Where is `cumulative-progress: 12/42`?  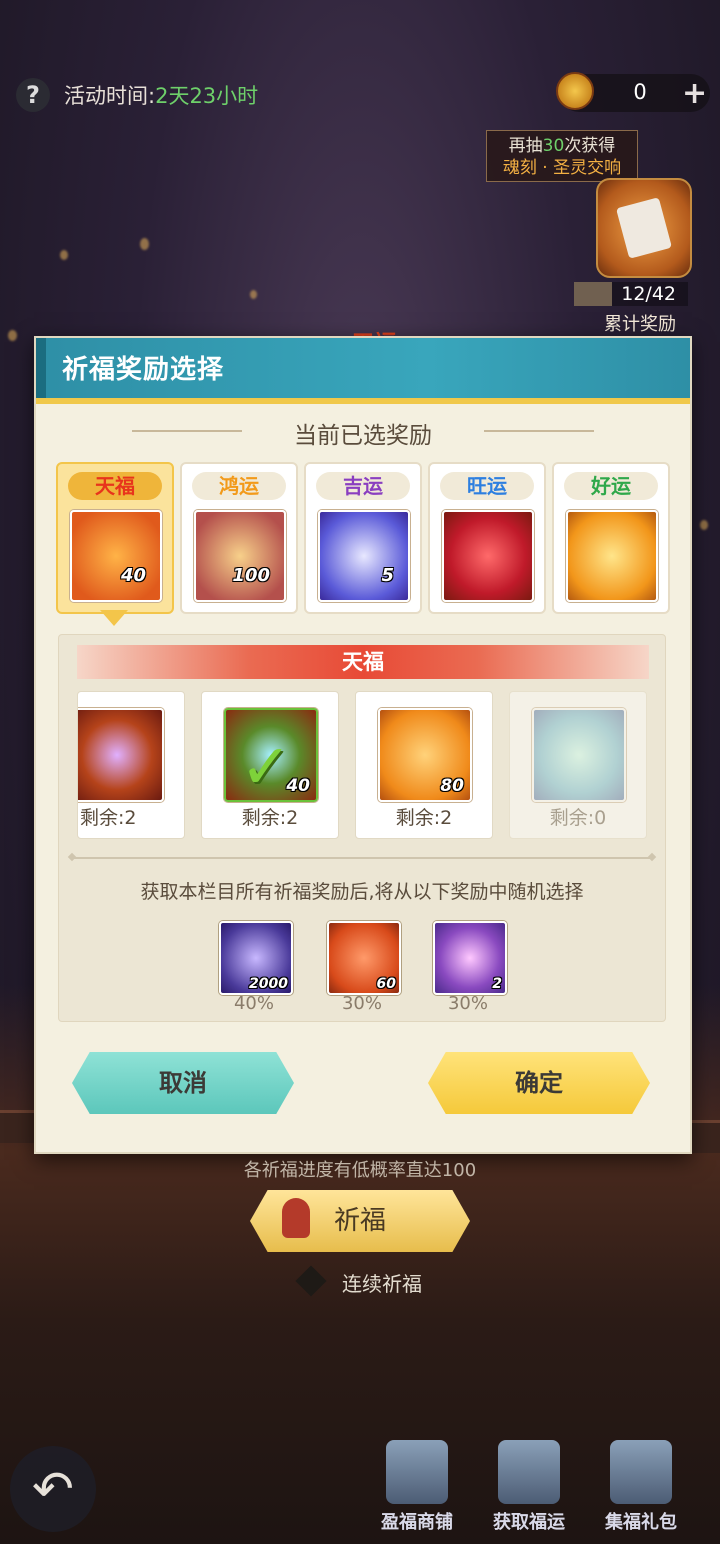 cumulative-progress: 12/42 is located at coordinates (631, 294).